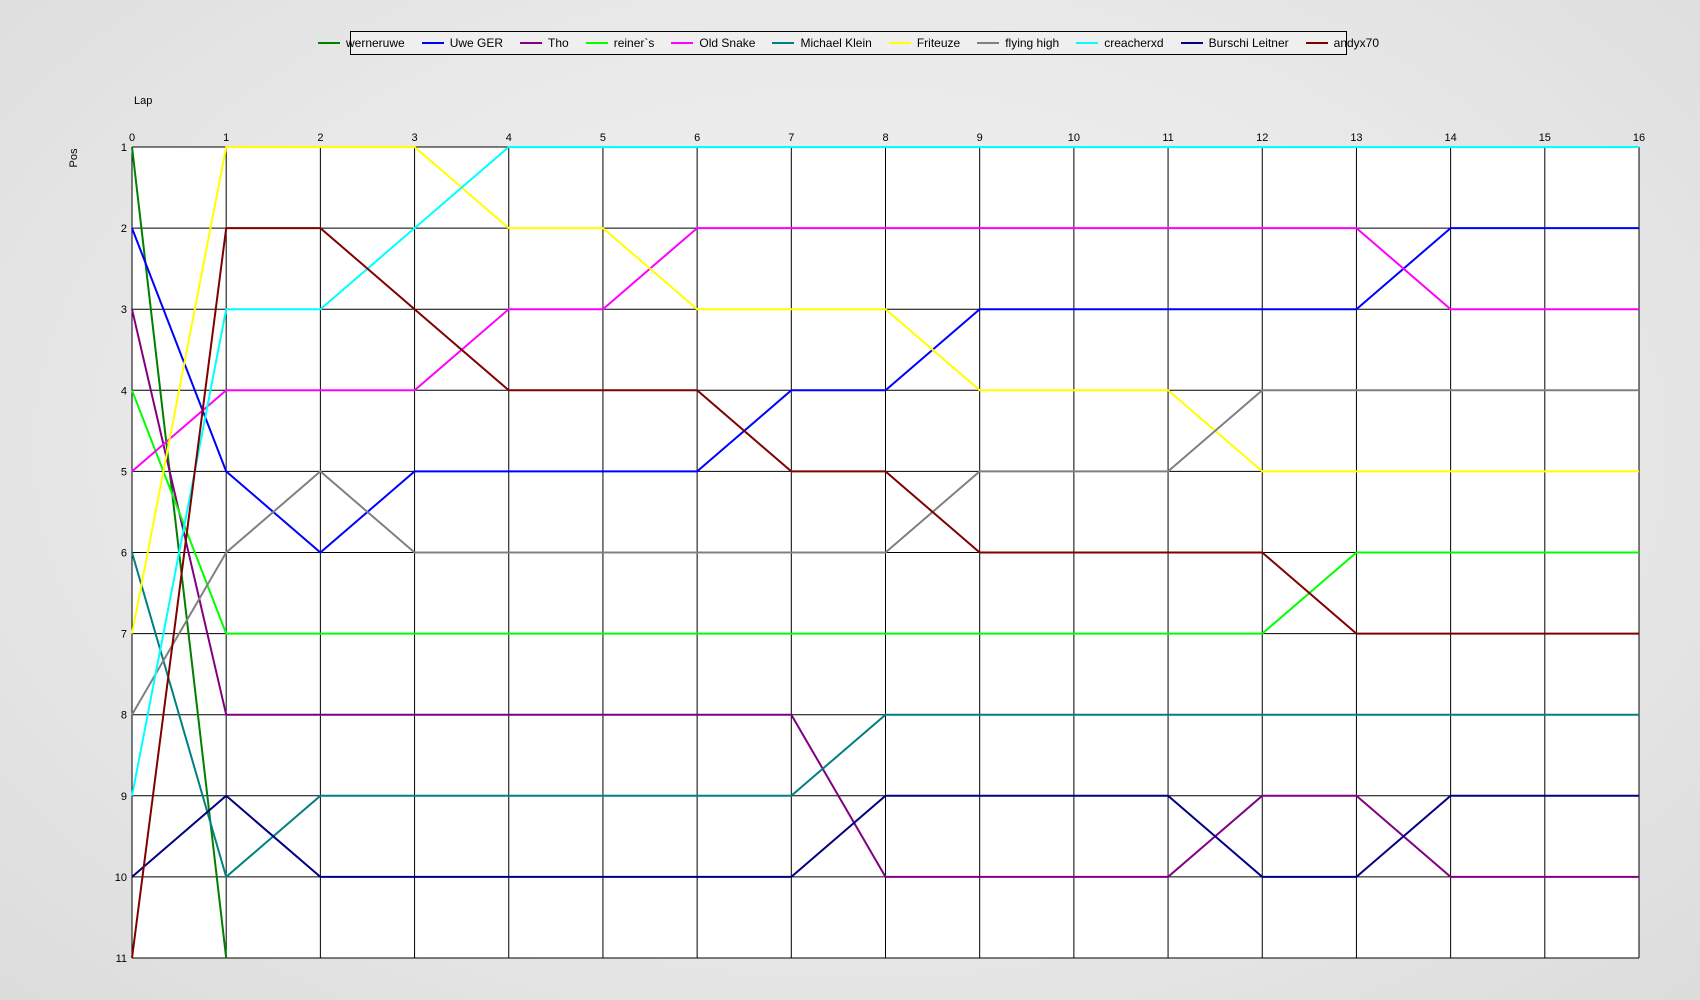  I want to click on x-tick-label: 8, so click(885, 138).